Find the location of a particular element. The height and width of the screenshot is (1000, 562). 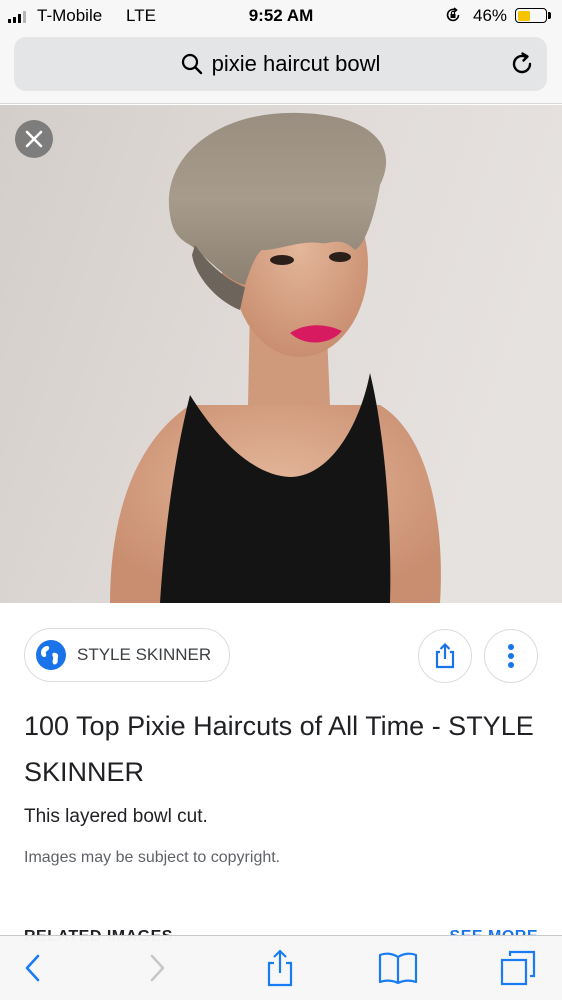

bookmarks-button is located at coordinates (398, 968).